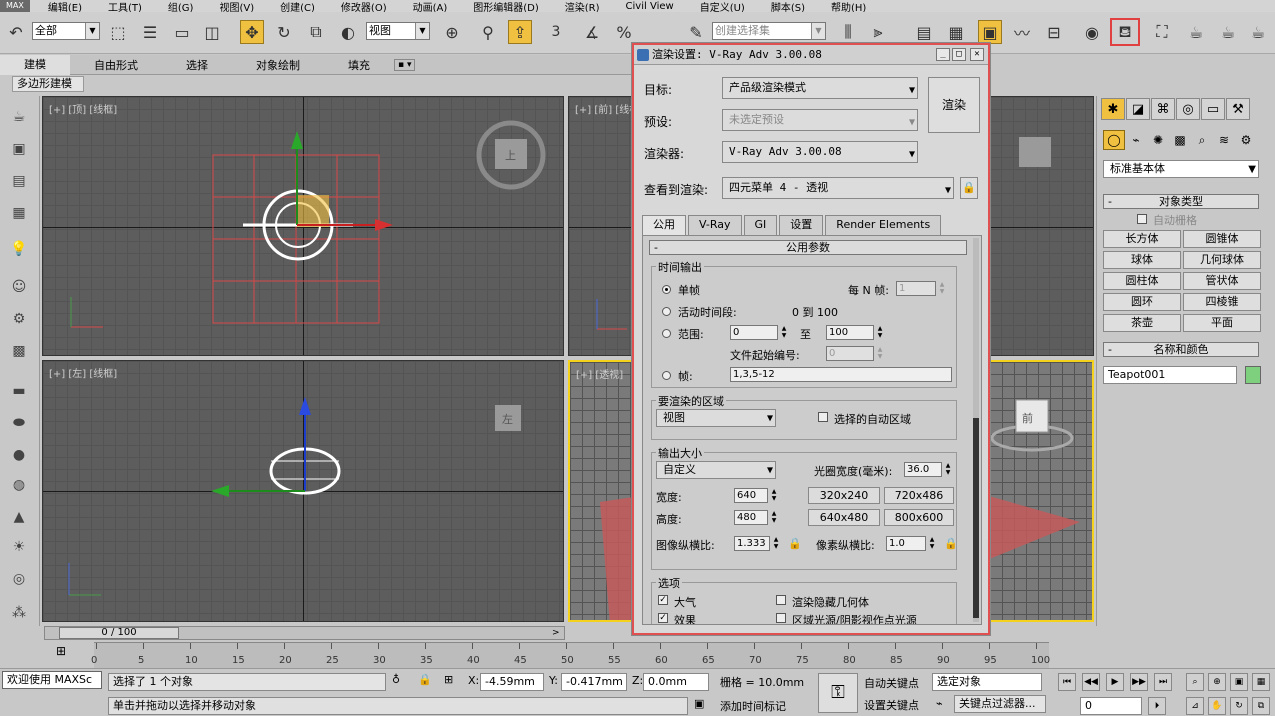 Image resolution: width=1275 pixels, height=716 pixels. What do you see at coordinates (820, 88) in the screenshot?
I see `target-dropdown: 产品级渲染模式 ▼` at bounding box center [820, 88].